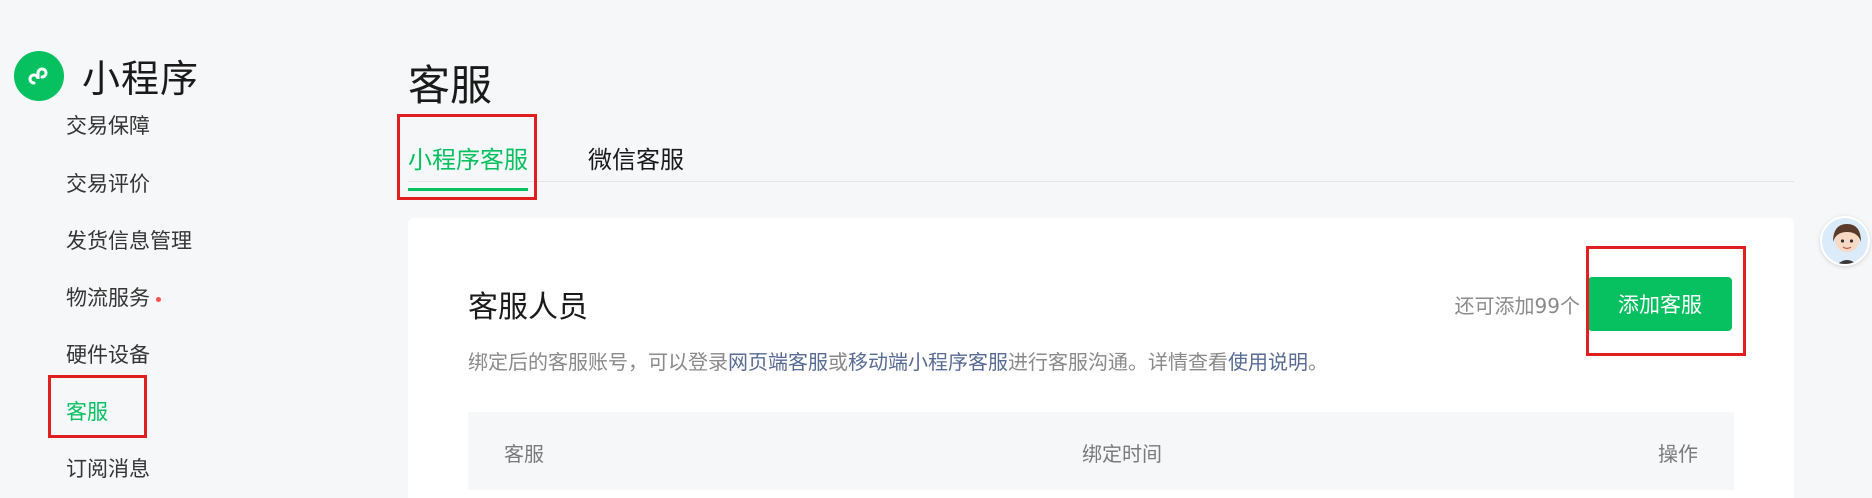 The image size is (1872, 498). Describe the element at coordinates (108, 298) in the screenshot. I see `sidebar-item-label: 物流服务` at that location.